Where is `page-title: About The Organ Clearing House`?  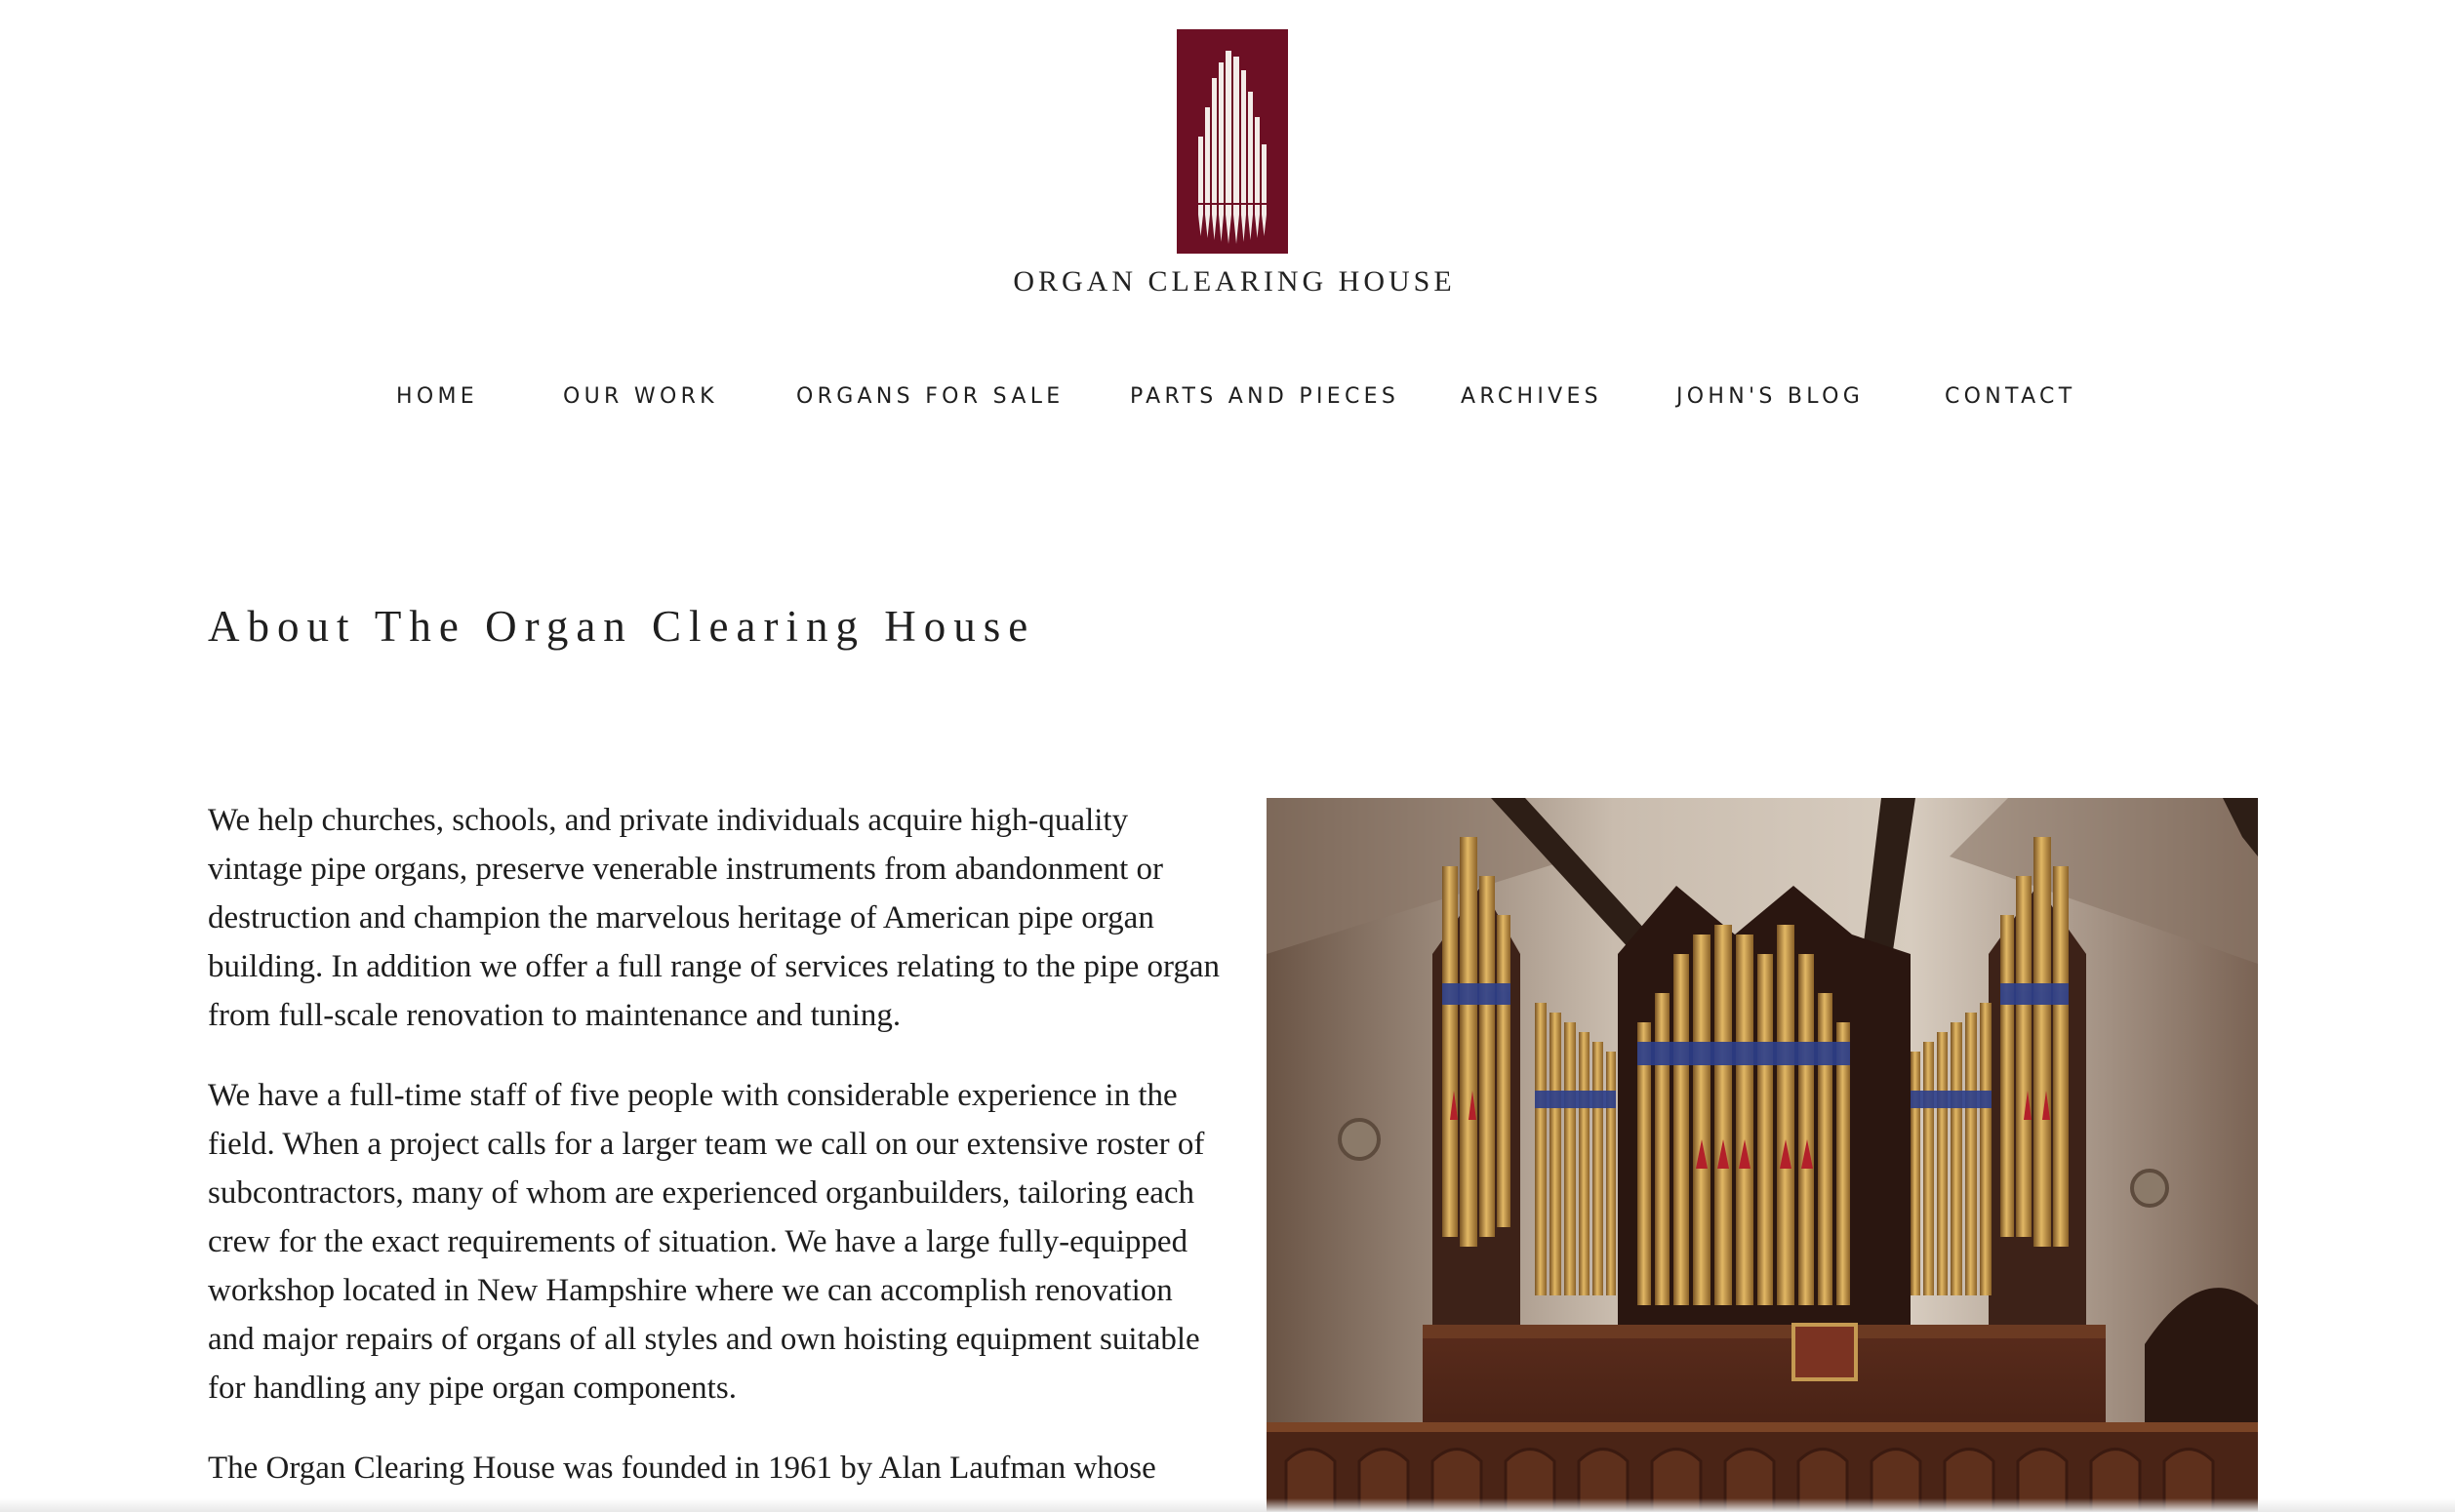
page-title: About The Organ Clearing House is located at coordinates (622, 626).